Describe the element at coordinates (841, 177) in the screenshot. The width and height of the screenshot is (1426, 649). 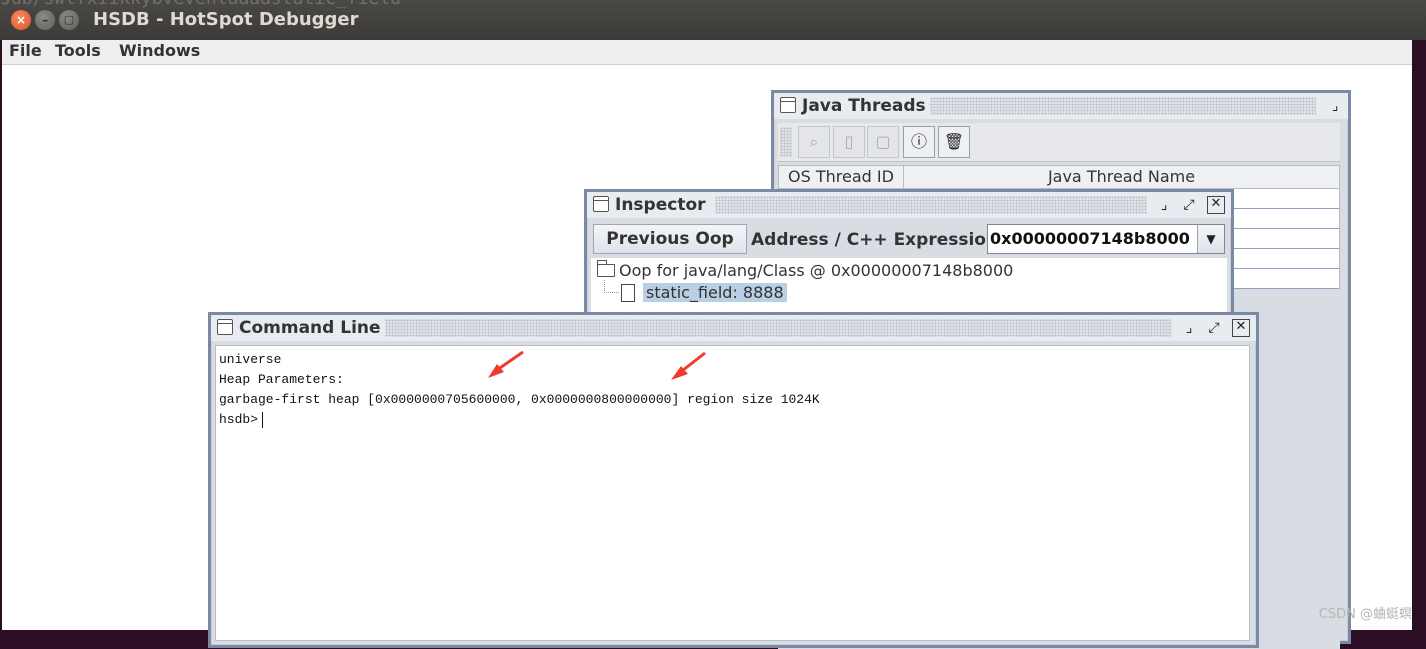
I see `column-os-thread-id: OS Thread ID` at that location.